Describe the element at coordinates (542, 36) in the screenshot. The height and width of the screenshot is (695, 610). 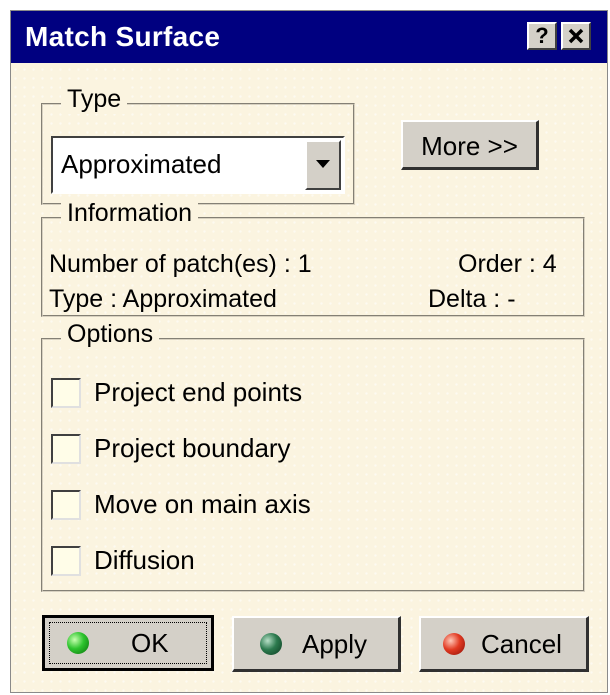
I see `help-button: ?` at that location.